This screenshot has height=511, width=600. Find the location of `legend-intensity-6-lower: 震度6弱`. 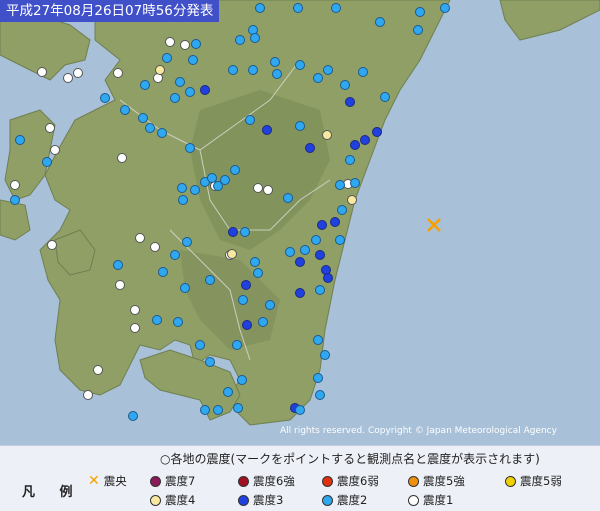

legend-intensity-6-lower: 震度6弱 is located at coordinates (350, 481).